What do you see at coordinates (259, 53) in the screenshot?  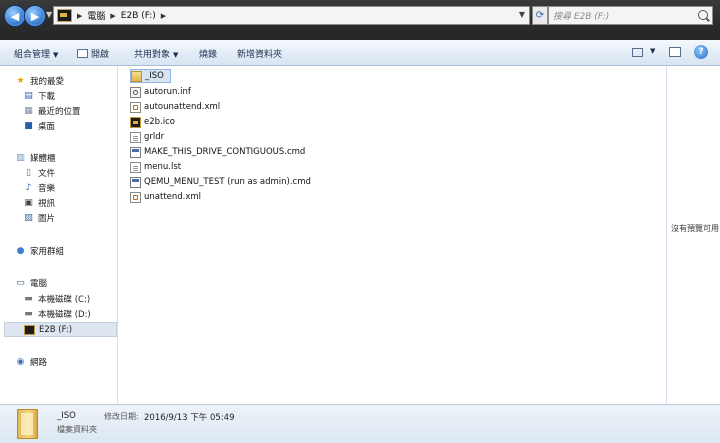 I see `new-folder-button: 新增資料夾` at bounding box center [259, 53].